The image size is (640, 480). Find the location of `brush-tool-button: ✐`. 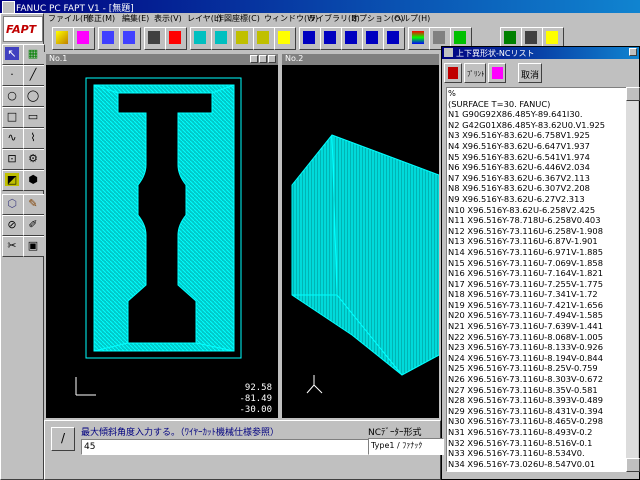

brush-tool-button: ✐ is located at coordinates (34, 225).